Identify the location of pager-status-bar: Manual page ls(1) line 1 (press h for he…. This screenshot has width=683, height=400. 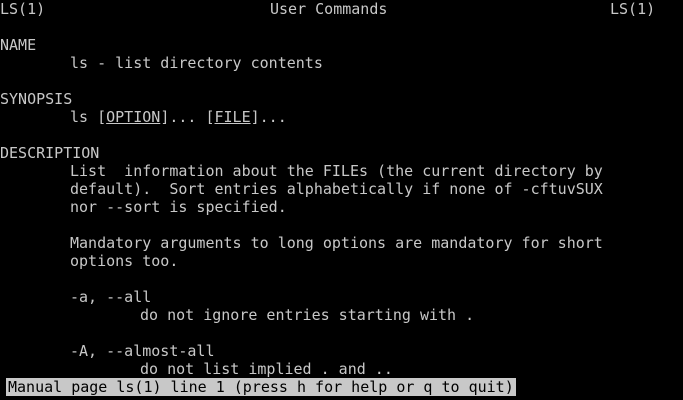
(261, 387).